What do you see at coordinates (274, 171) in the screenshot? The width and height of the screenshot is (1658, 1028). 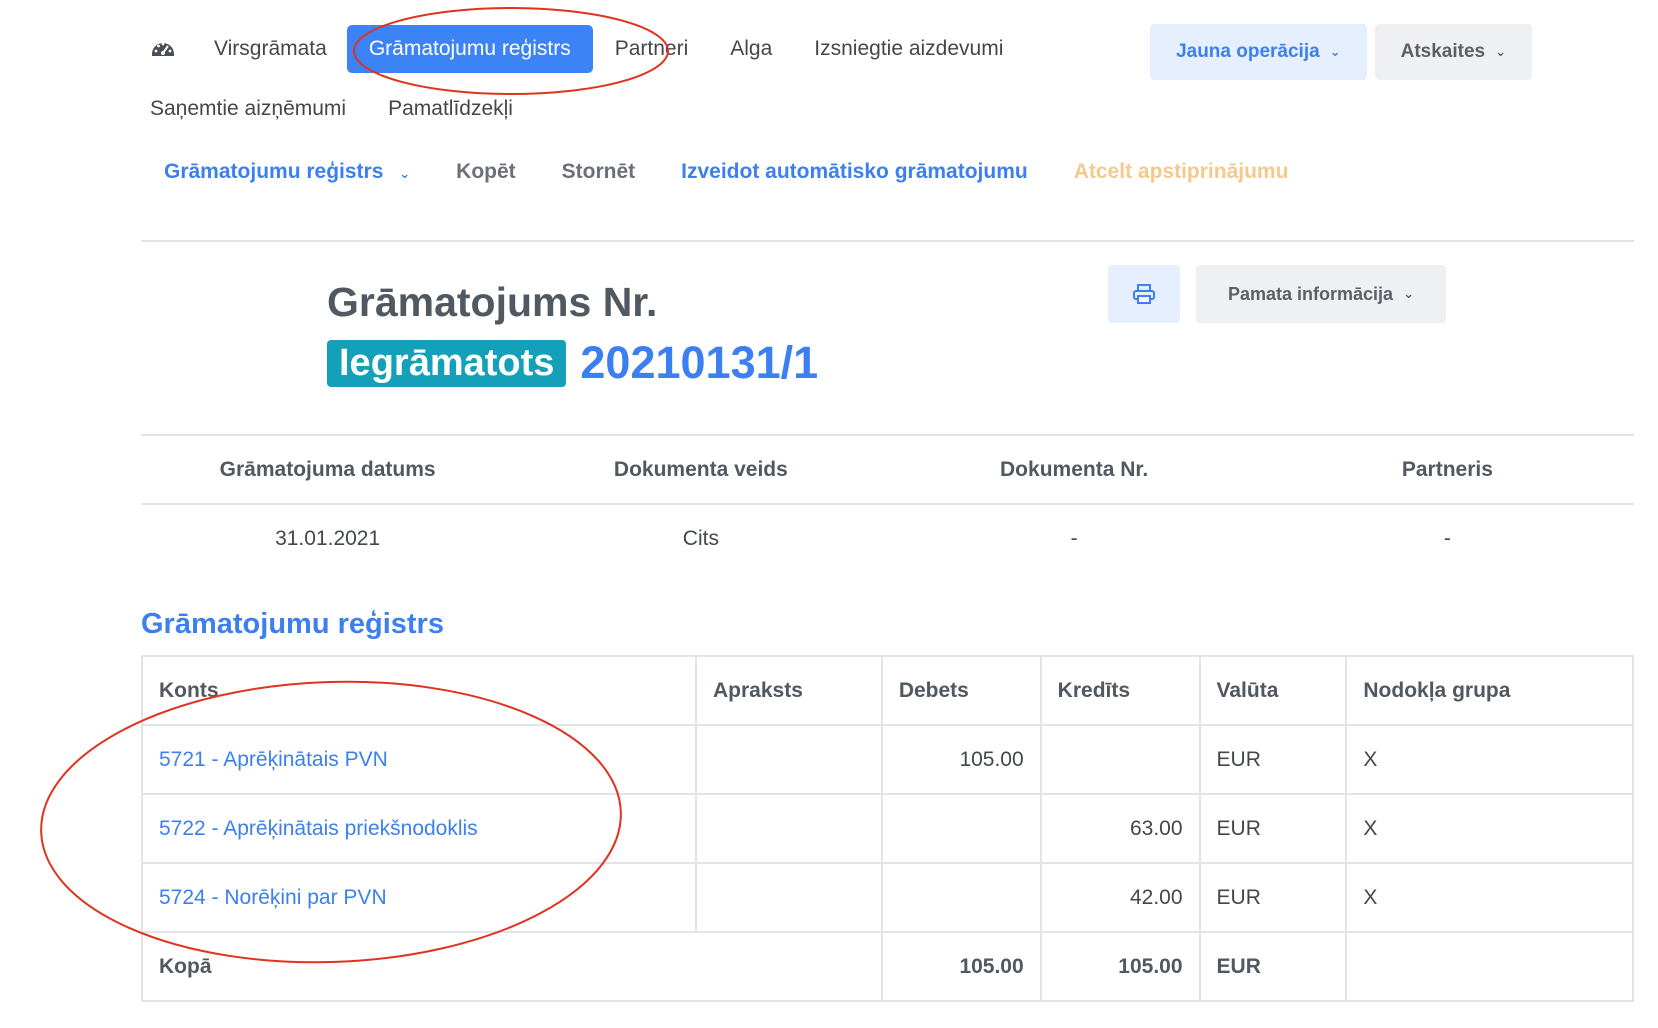 I see `entry-register-dropdown-label: Grāmatojumu reģistrs` at bounding box center [274, 171].